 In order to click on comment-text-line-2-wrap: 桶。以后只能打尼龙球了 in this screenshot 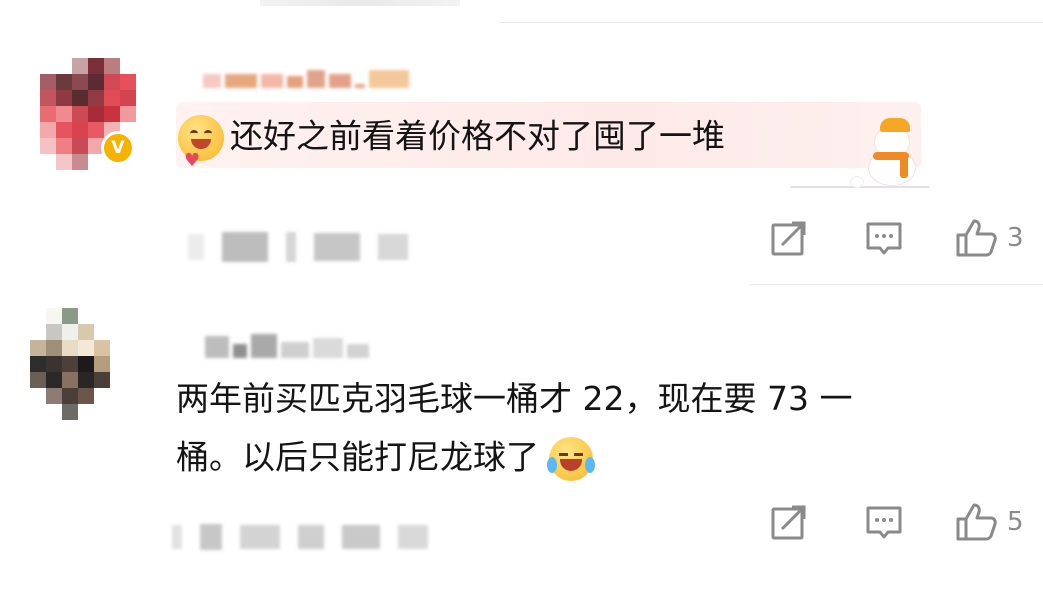, I will do `click(385, 459)`.